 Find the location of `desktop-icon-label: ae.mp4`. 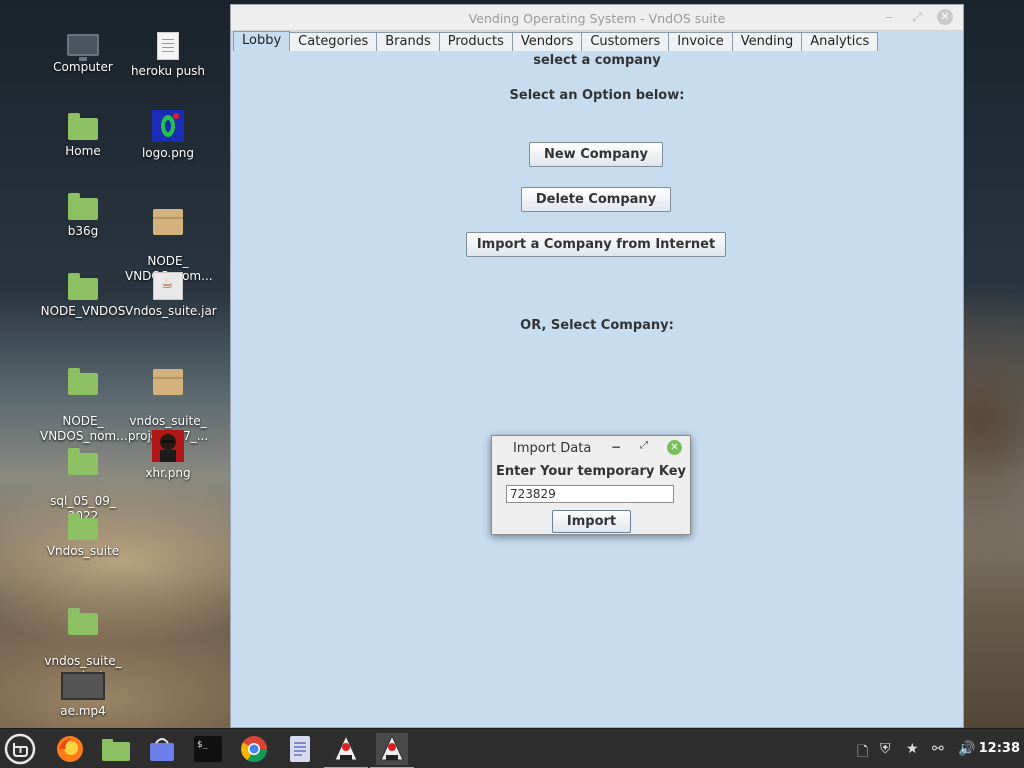

desktop-icon-label: ae.mp4 is located at coordinates (83, 711).